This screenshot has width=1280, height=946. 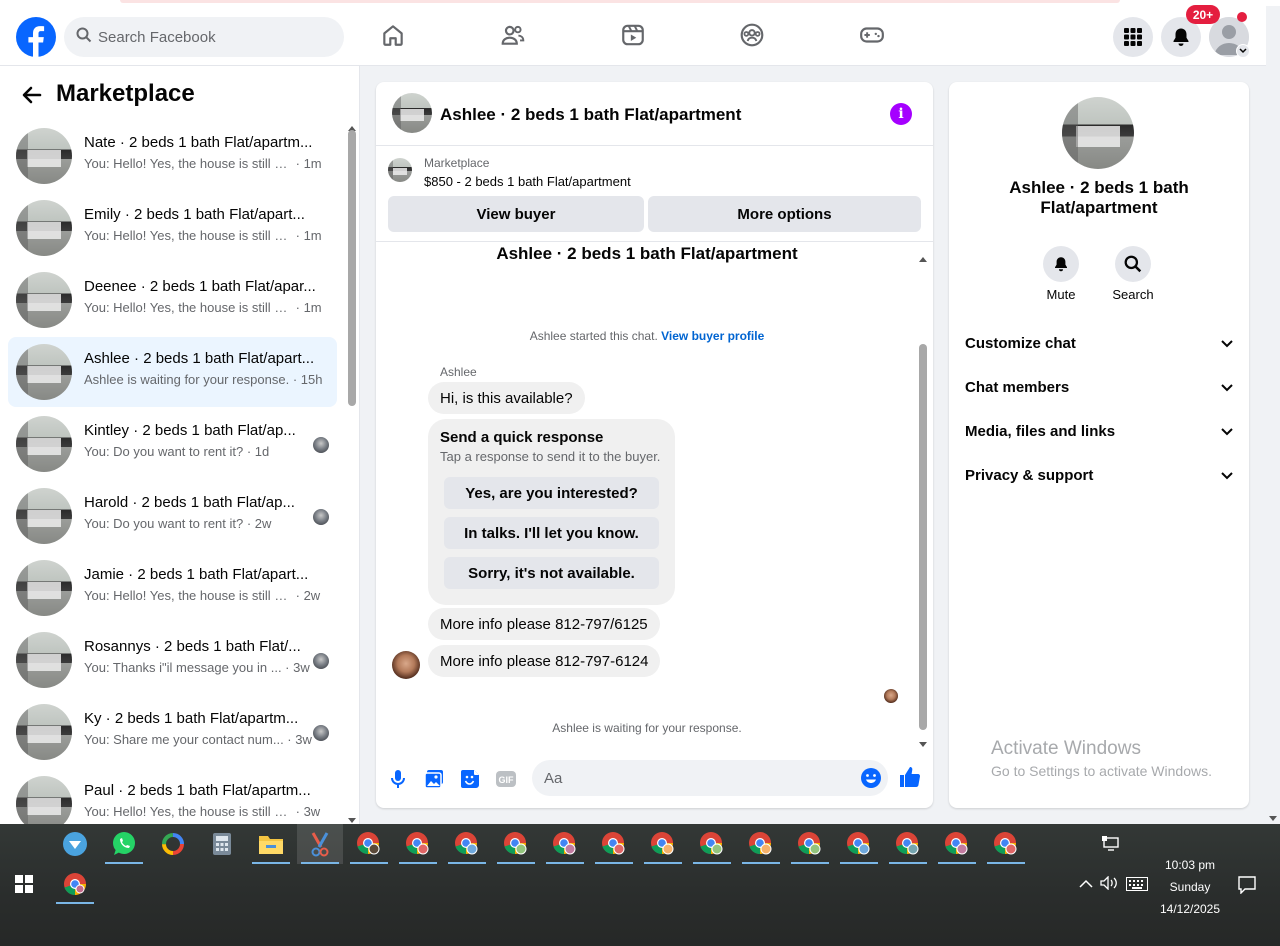 What do you see at coordinates (1099, 197) in the screenshot?
I see `details-title: Ashlee · 2 beds 1 bath Flat/apartment` at bounding box center [1099, 197].